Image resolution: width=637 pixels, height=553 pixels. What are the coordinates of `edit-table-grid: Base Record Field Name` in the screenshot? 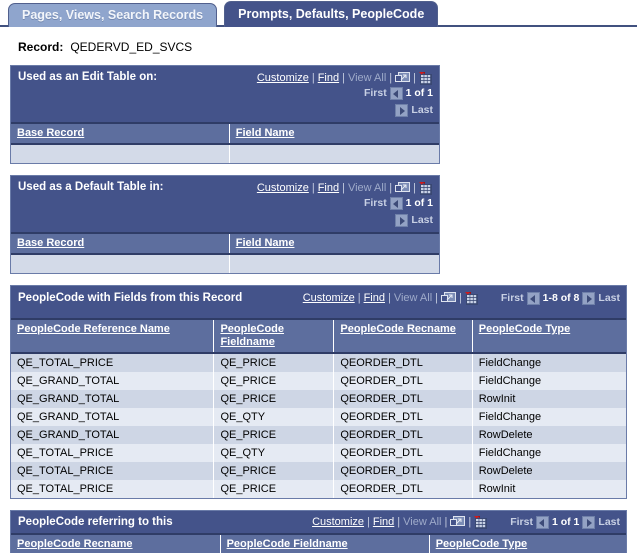 It's located at (225, 142).